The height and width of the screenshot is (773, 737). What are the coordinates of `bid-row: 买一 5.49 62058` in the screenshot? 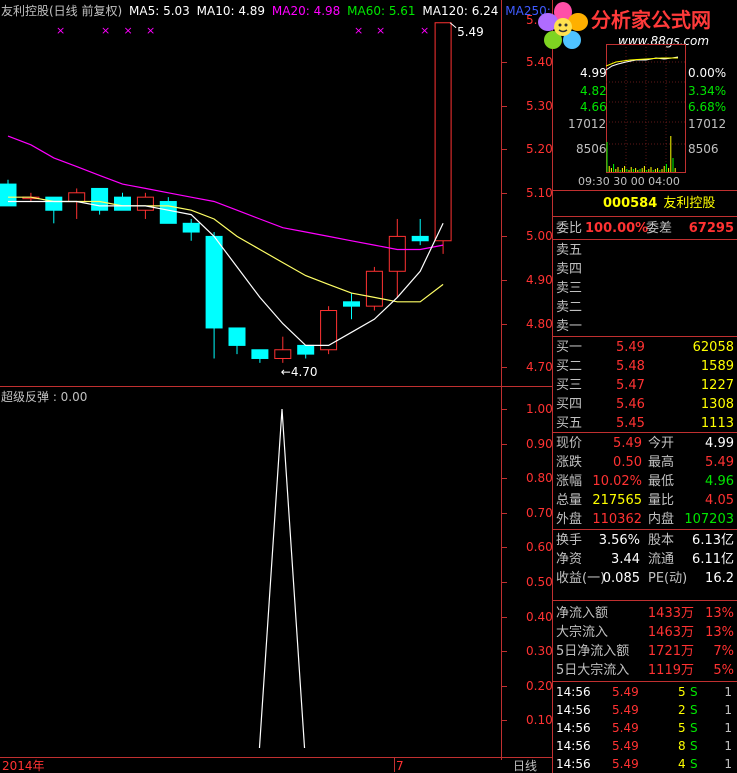 It's located at (646, 347).